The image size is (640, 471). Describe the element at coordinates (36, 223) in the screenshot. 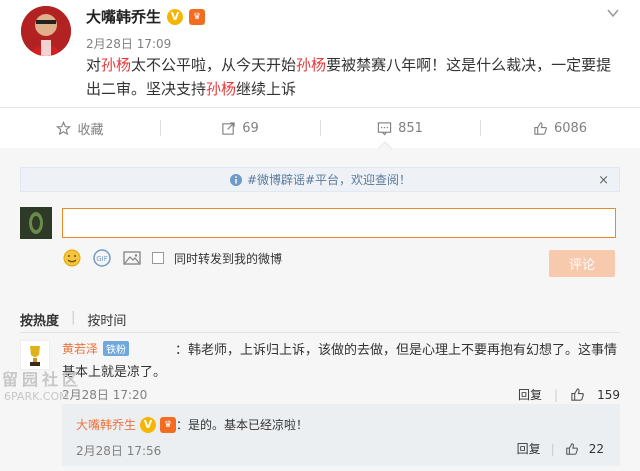

I see `current-user-avatar` at that location.